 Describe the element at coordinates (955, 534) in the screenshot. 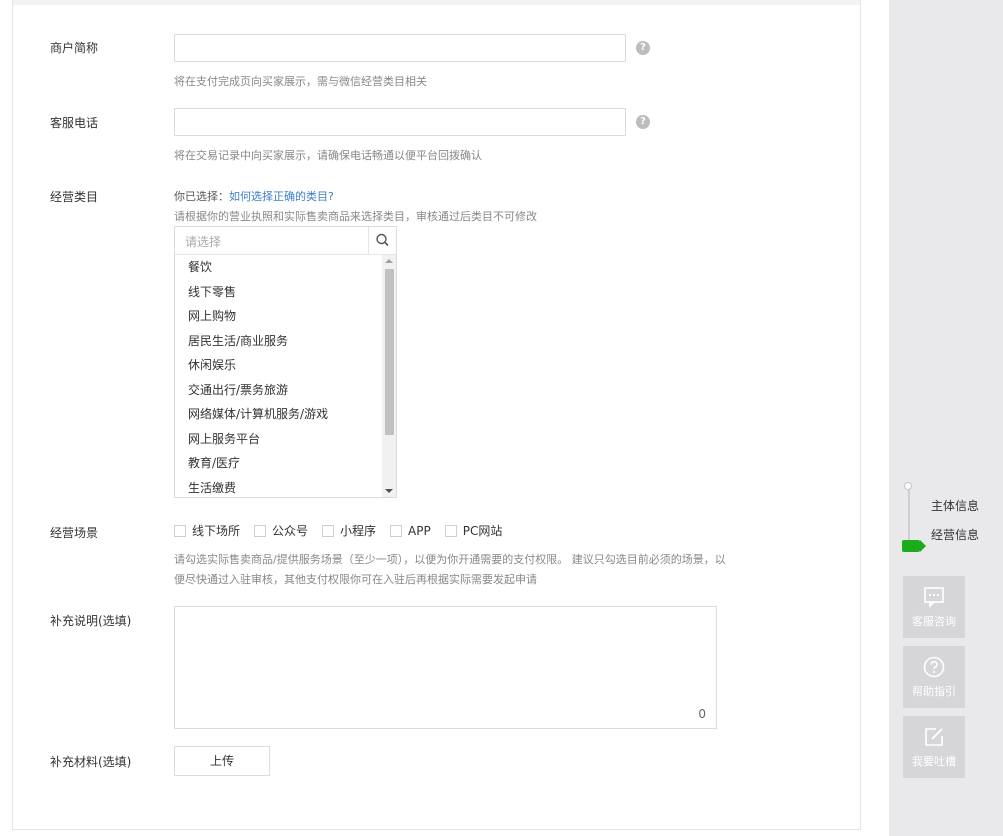

I see `step-business-info: 经营信息` at that location.